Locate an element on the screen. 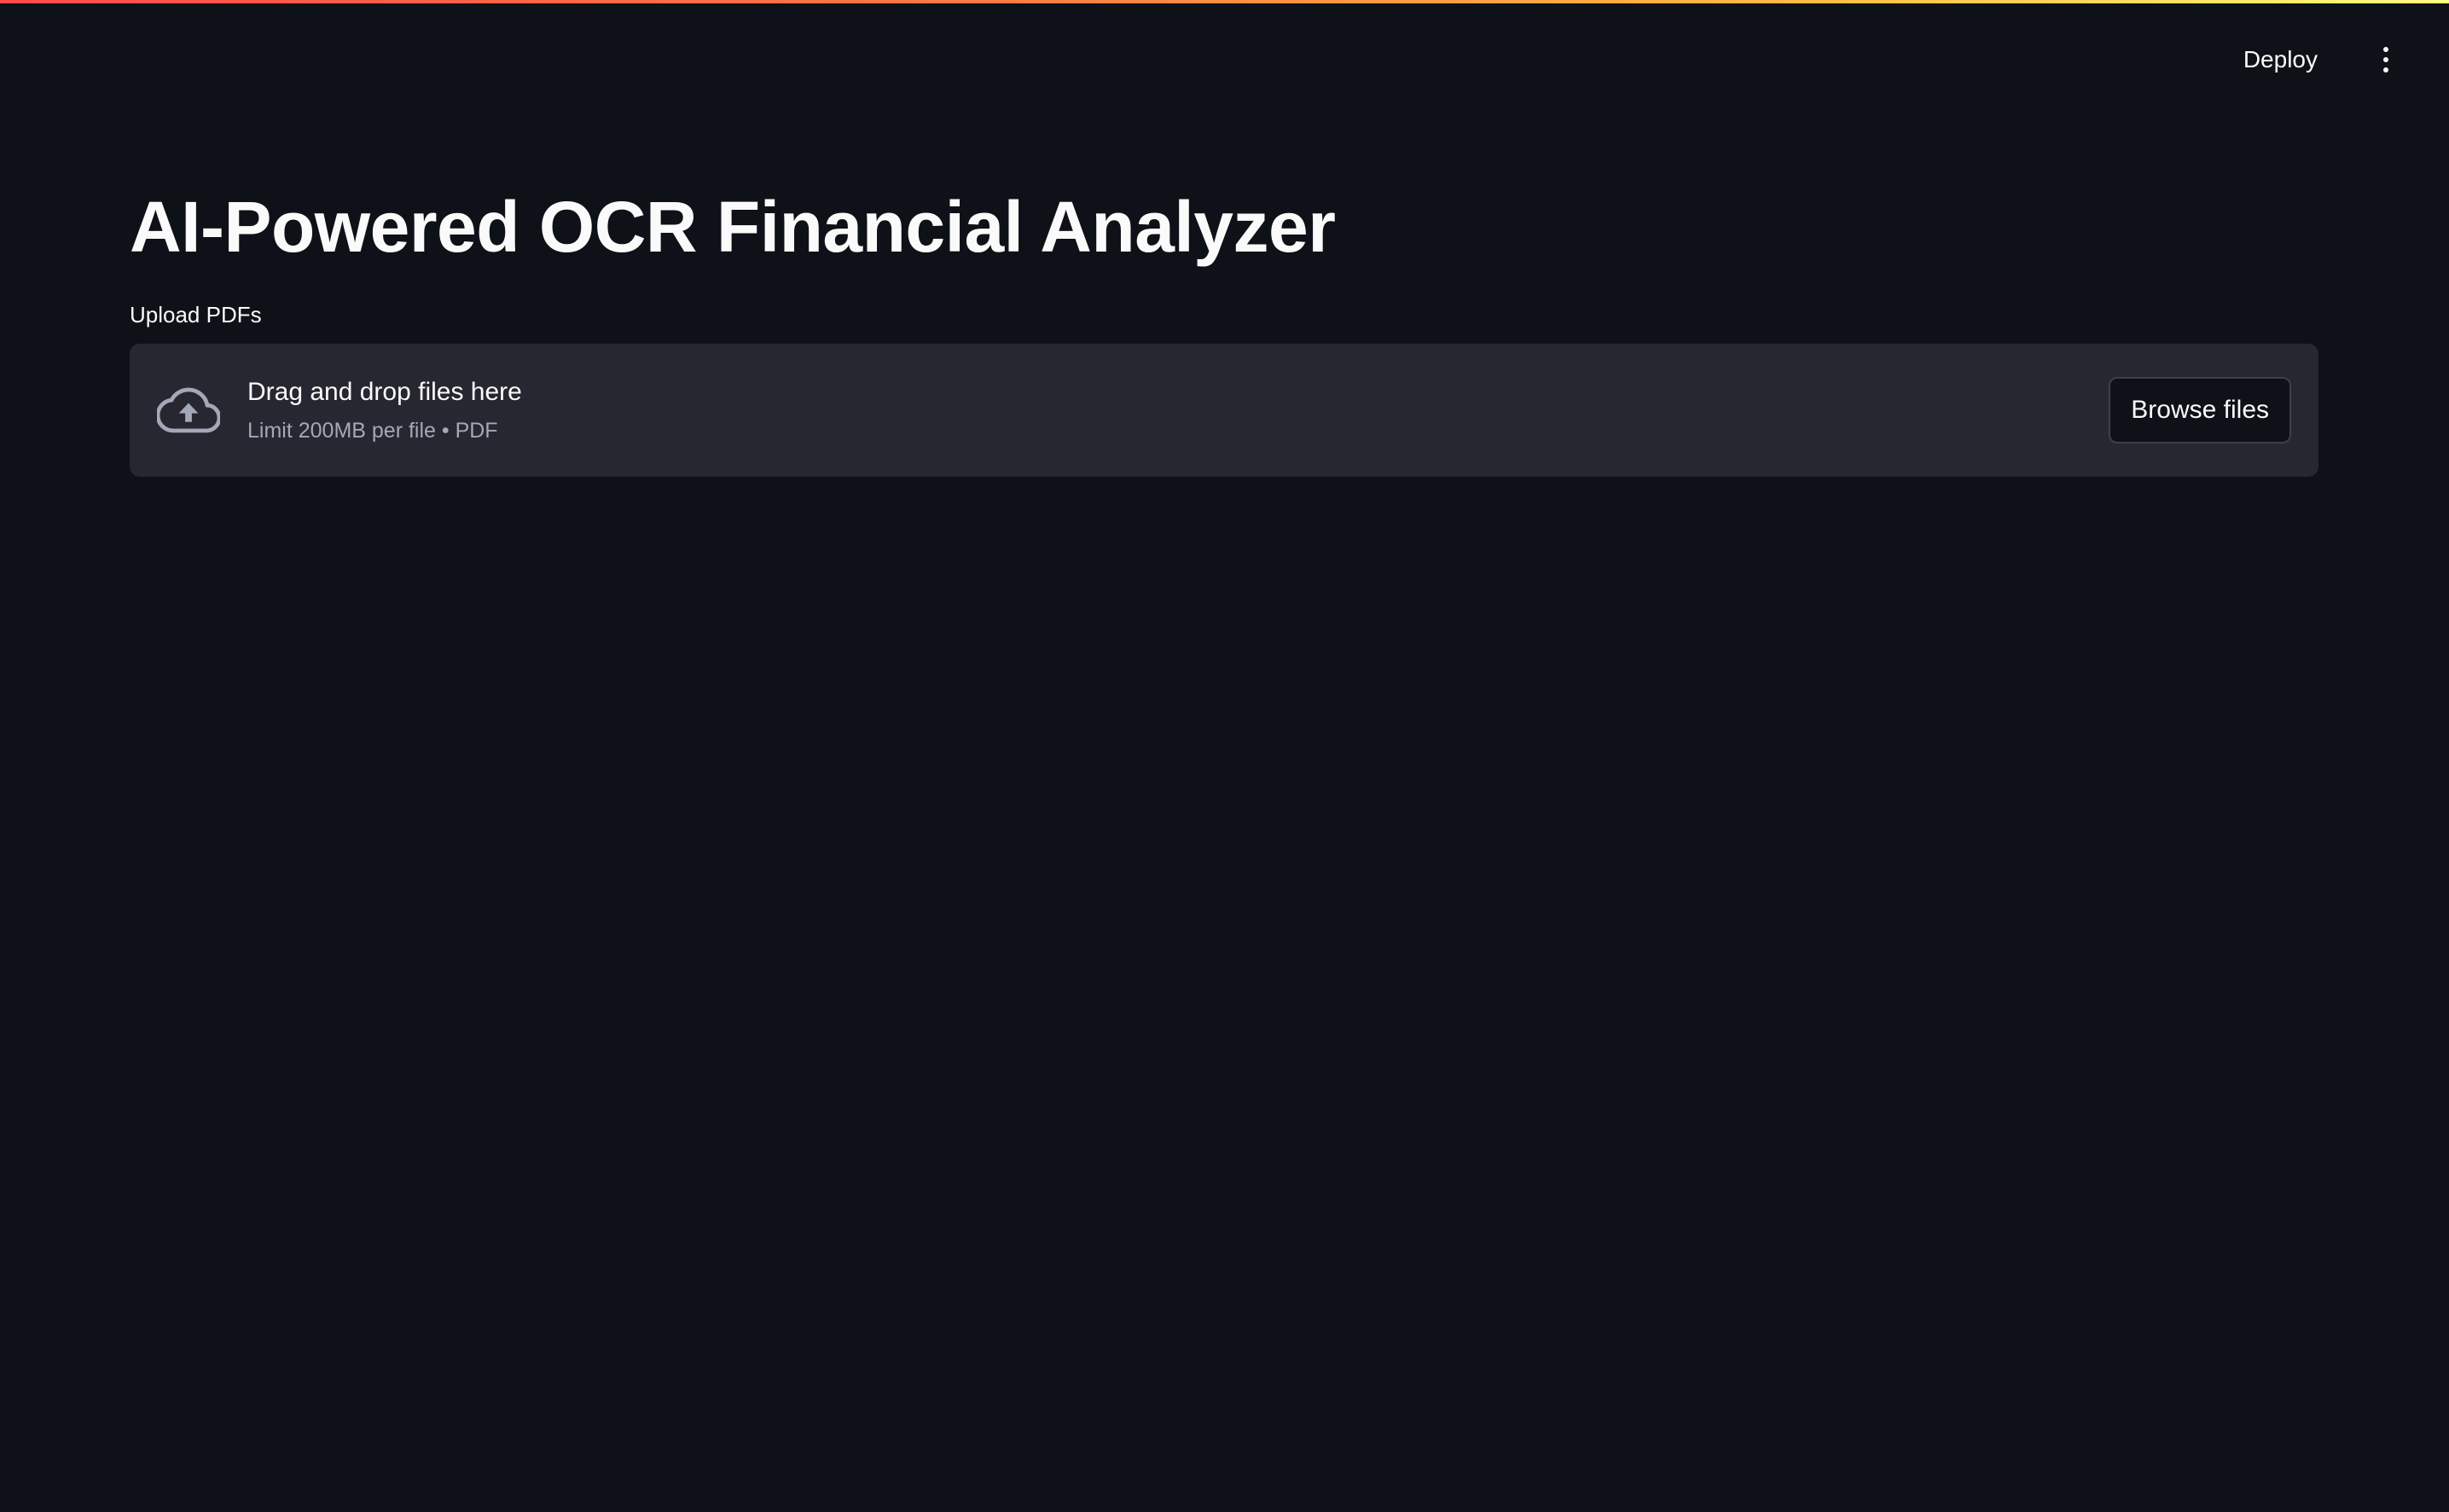 This screenshot has width=2449, height=1512. deploy-button: Deploy is located at coordinates (2280, 60).